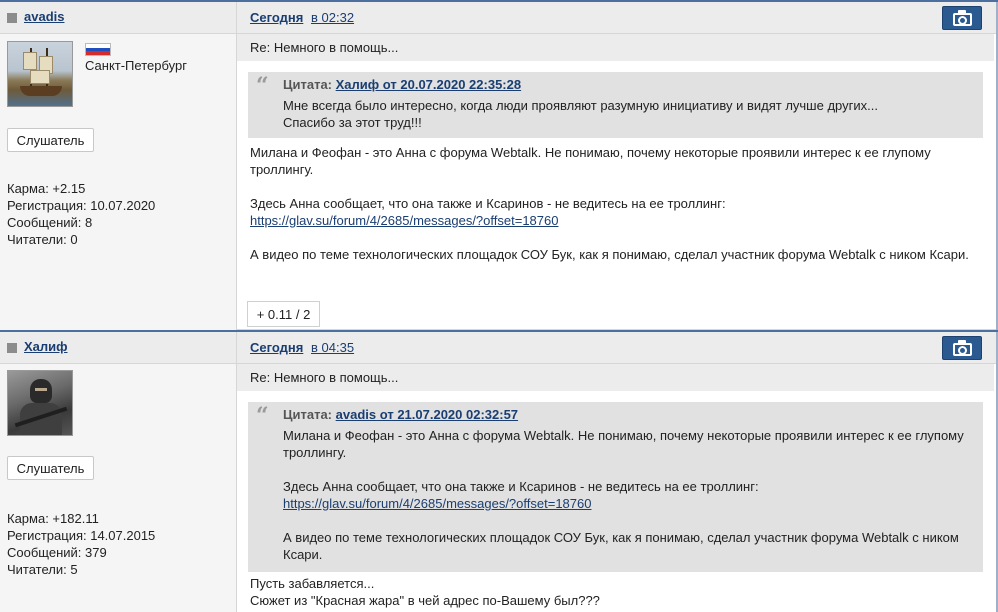  Describe the element at coordinates (46, 346) in the screenshot. I see `author-name-link: Халиф` at that location.